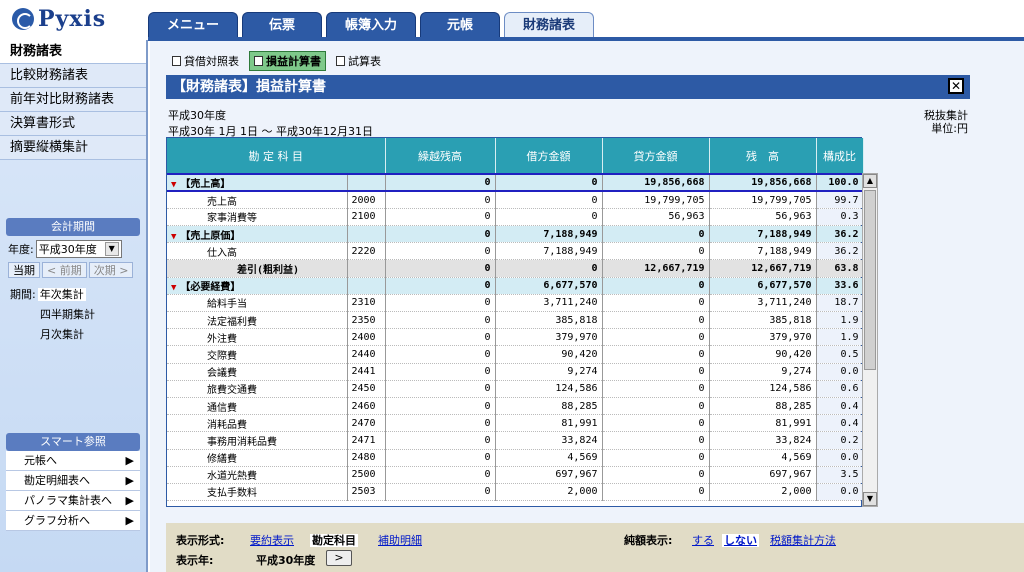 The image size is (1024, 572). I want to click on tab-voucher: 伝票, so click(282, 25).